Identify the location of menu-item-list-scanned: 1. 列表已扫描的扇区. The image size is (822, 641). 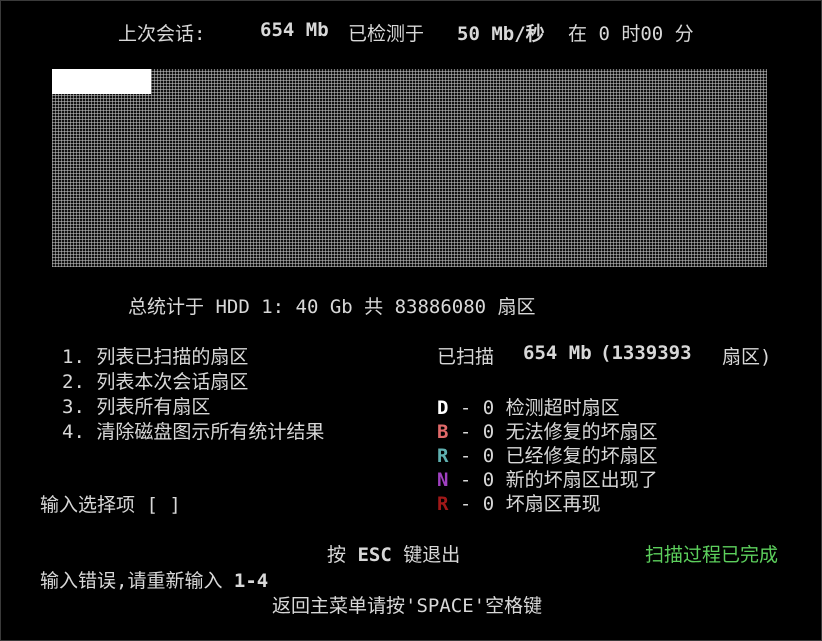
(155, 355).